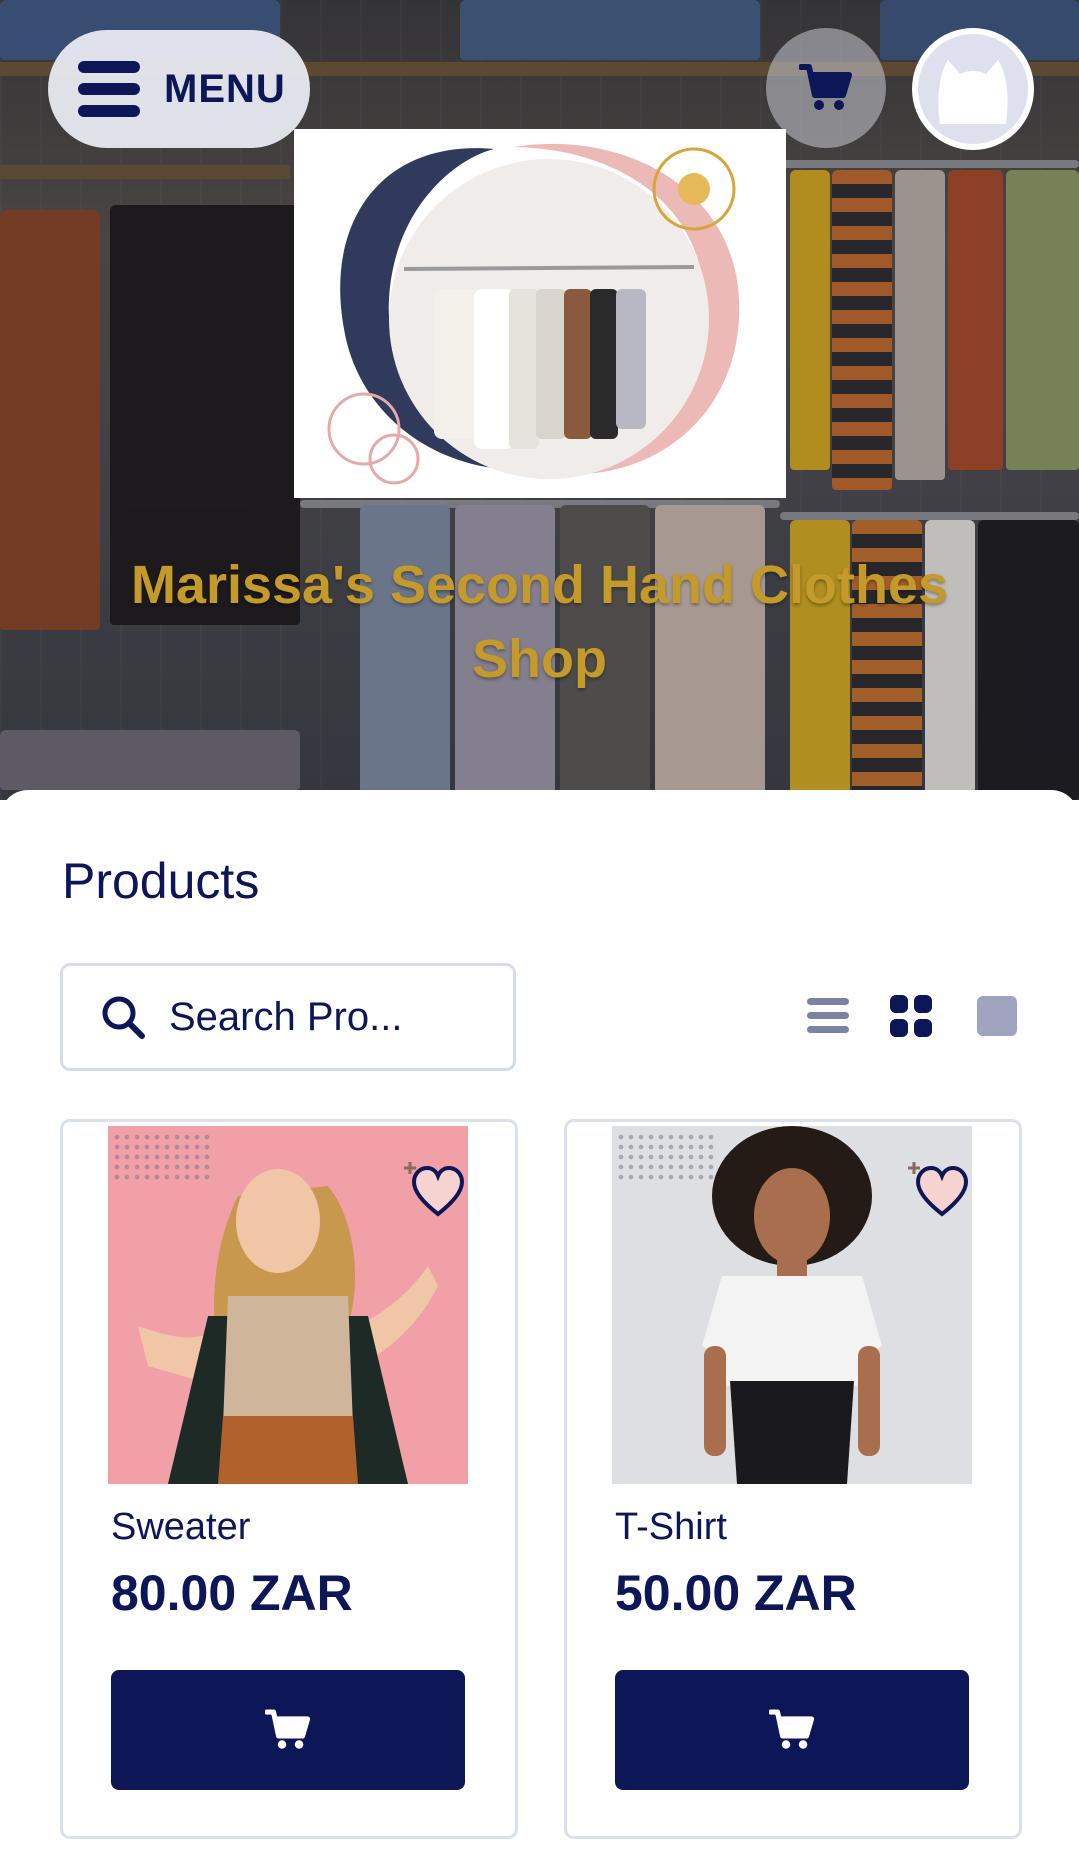 This screenshot has width=1079, height=1850. I want to click on product-name: Sweater, so click(180, 1527).